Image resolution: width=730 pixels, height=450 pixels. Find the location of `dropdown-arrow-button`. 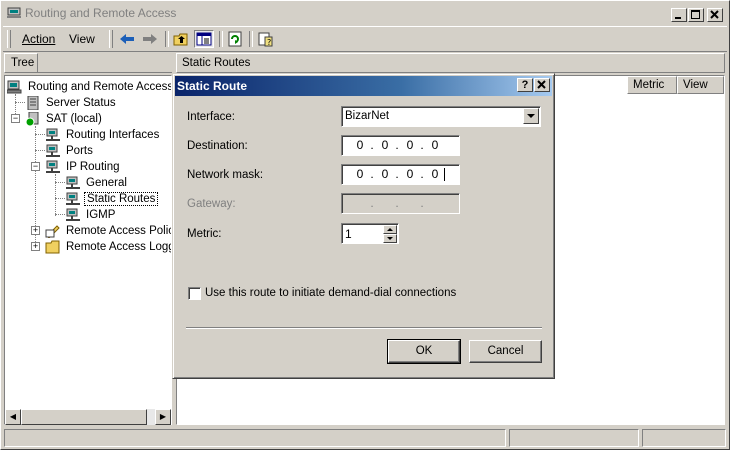

dropdown-arrow-button is located at coordinates (531, 116).